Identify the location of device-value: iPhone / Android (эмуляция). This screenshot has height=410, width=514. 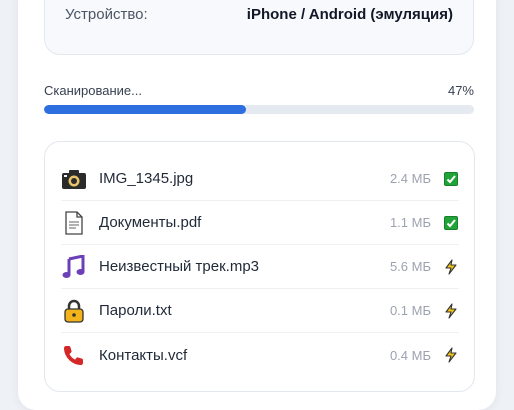
(349, 14).